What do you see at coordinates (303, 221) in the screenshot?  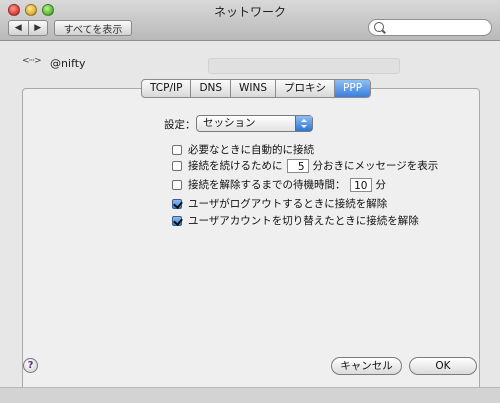 I see `switch-user-label: ユーザアカウントを切り替えたときに接続を解除` at bounding box center [303, 221].